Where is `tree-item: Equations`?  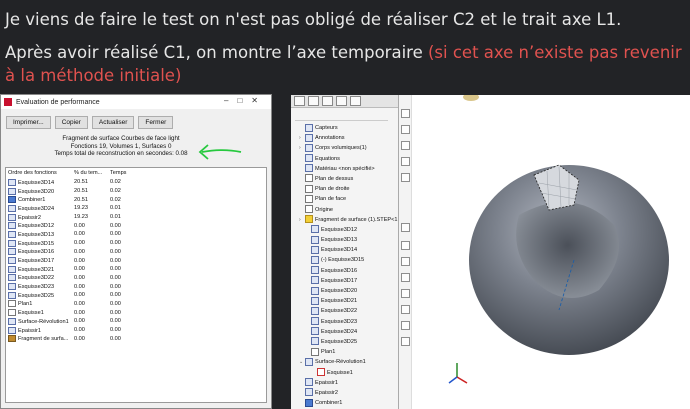
tree-item: Equations is located at coordinates (344, 159).